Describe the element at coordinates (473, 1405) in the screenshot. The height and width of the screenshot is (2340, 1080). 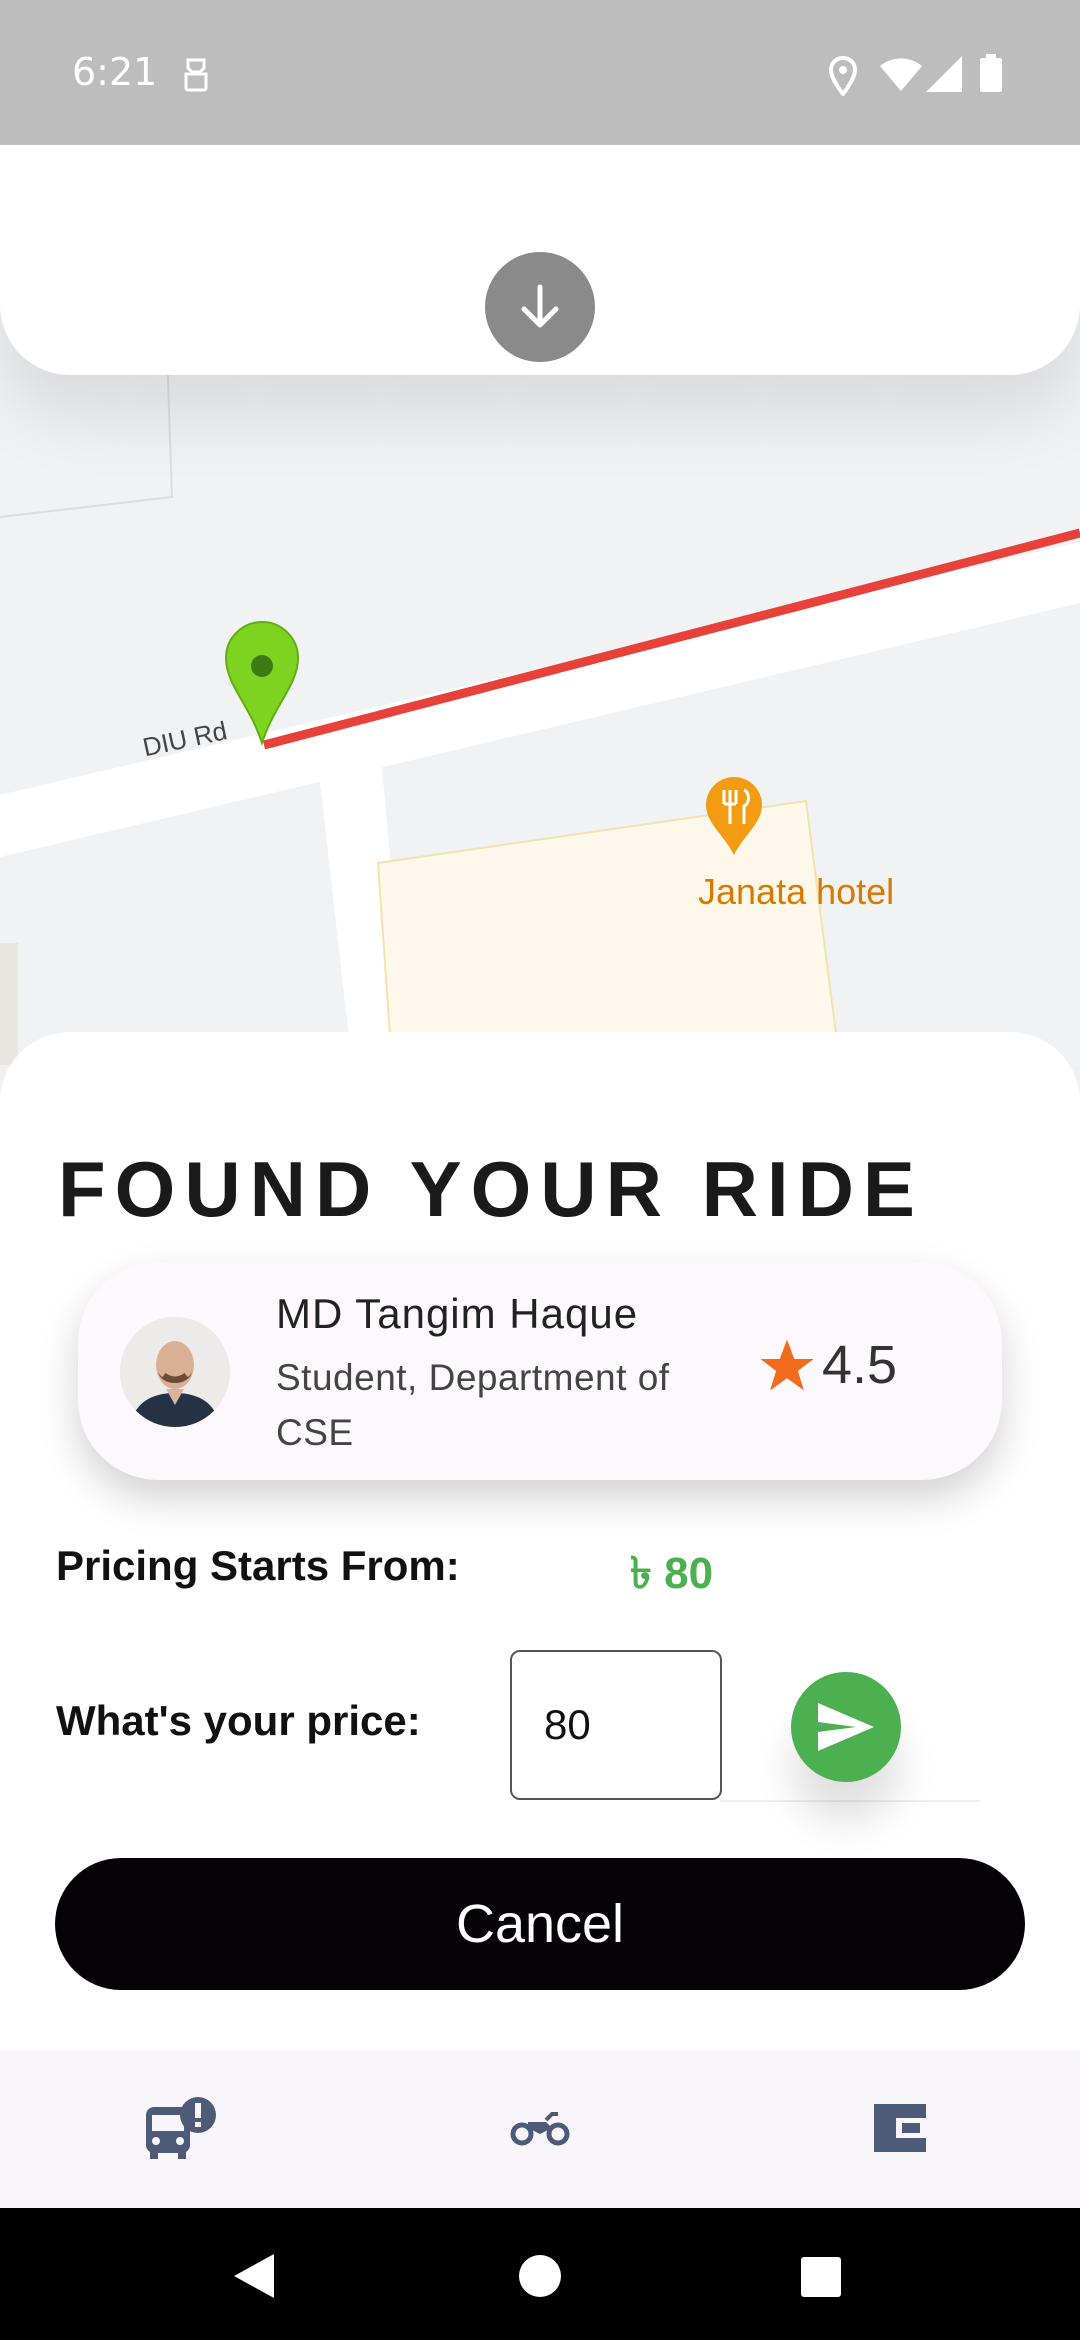
I see `driver-subtitle: Student, Department of CSE` at that location.